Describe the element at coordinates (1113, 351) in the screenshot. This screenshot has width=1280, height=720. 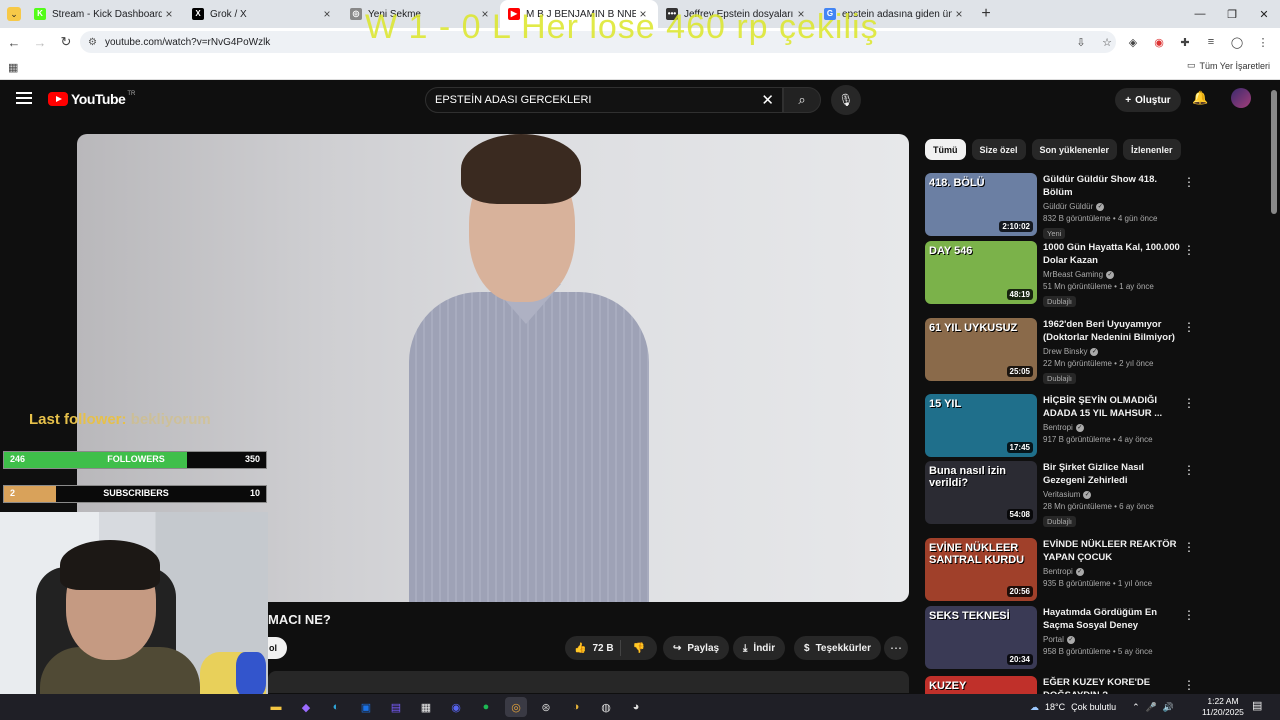
I see `channel-name: Drew Binsky ✓` at that location.